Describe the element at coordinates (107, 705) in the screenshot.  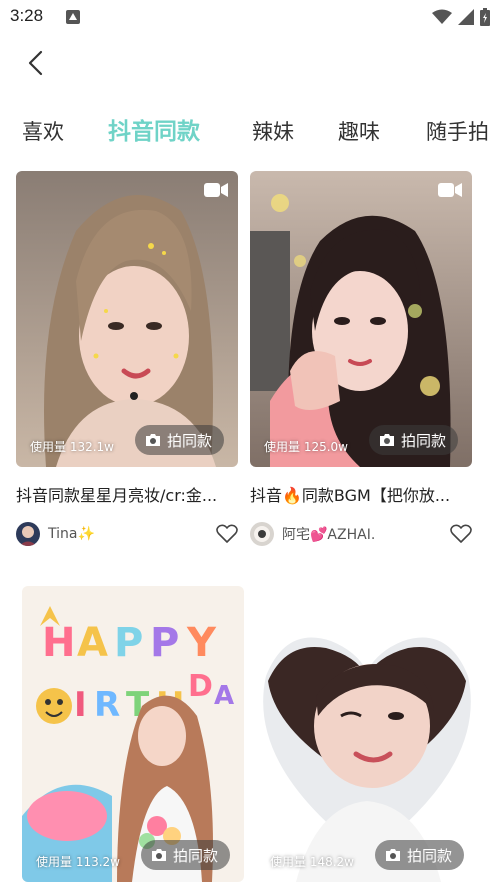
I see `svg-text: R` at that location.